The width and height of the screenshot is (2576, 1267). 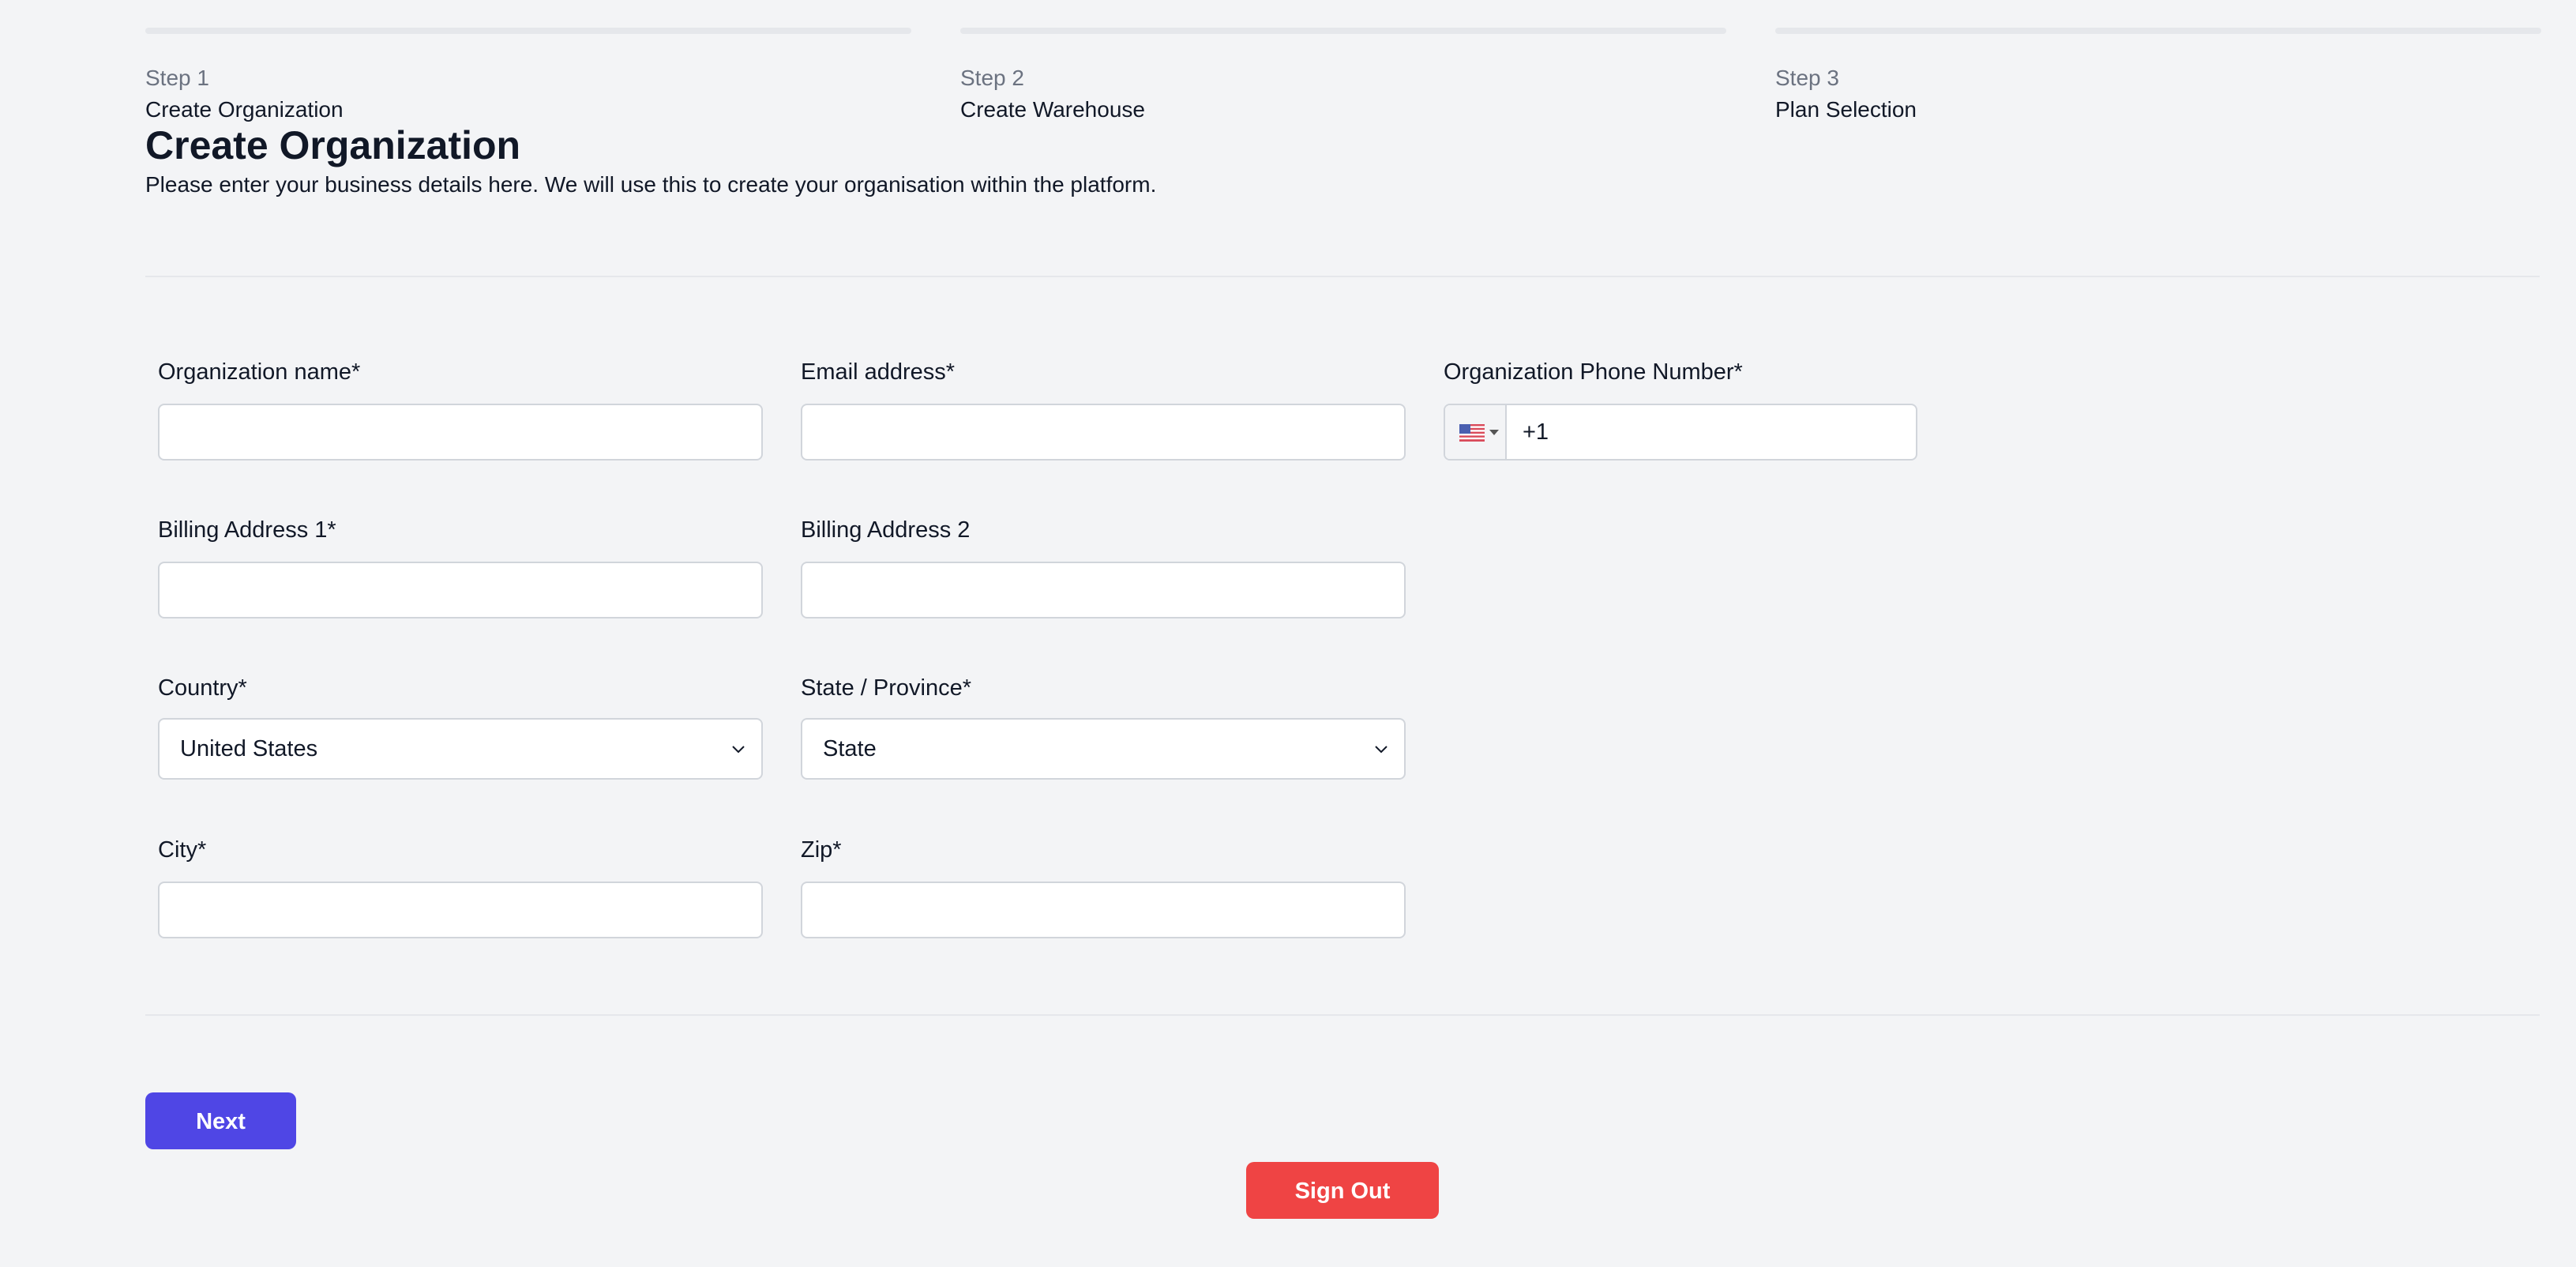 What do you see at coordinates (878, 372) in the screenshot?
I see `email-label: Email address*` at bounding box center [878, 372].